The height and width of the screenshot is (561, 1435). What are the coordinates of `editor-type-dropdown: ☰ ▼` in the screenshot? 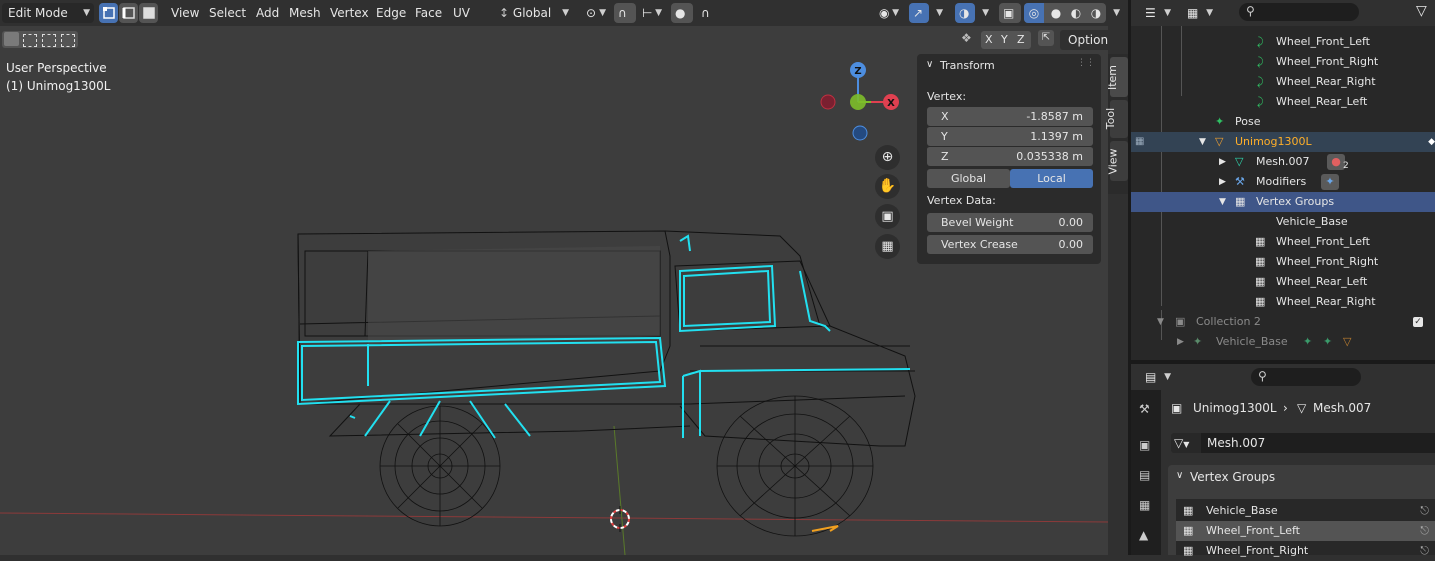 It's located at (1157, 13).